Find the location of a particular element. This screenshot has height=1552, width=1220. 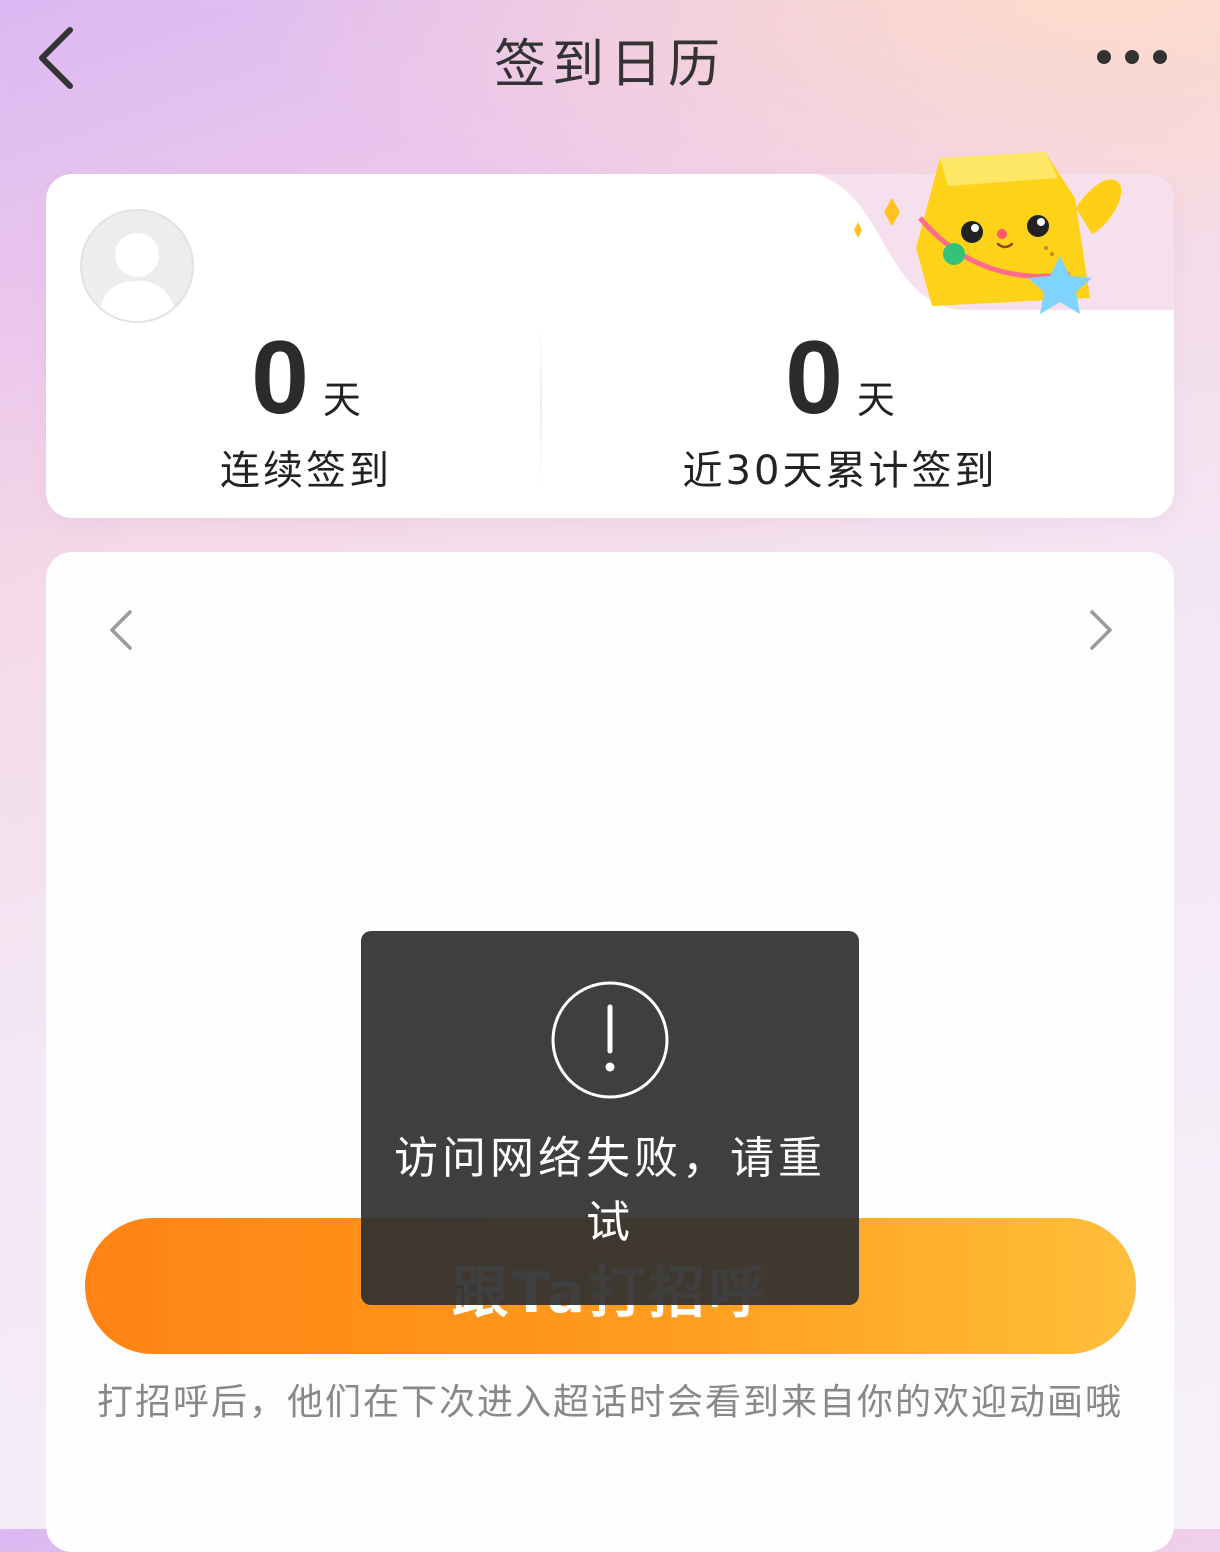

exclamation-circle-icon is located at coordinates (610, 1040).